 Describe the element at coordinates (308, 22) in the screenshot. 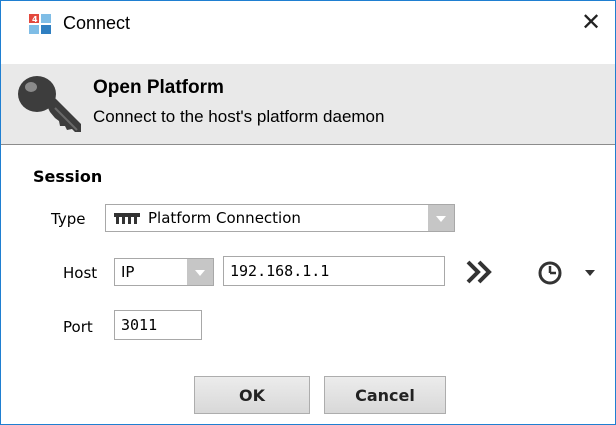

I see `title-bar: 4 Connect ✕` at that location.